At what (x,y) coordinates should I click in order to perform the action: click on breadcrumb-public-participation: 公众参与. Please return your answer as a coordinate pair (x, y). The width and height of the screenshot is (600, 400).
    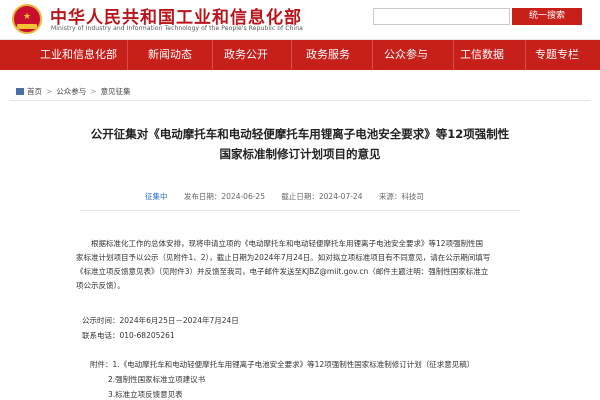
    Looking at the image, I should click on (71, 91).